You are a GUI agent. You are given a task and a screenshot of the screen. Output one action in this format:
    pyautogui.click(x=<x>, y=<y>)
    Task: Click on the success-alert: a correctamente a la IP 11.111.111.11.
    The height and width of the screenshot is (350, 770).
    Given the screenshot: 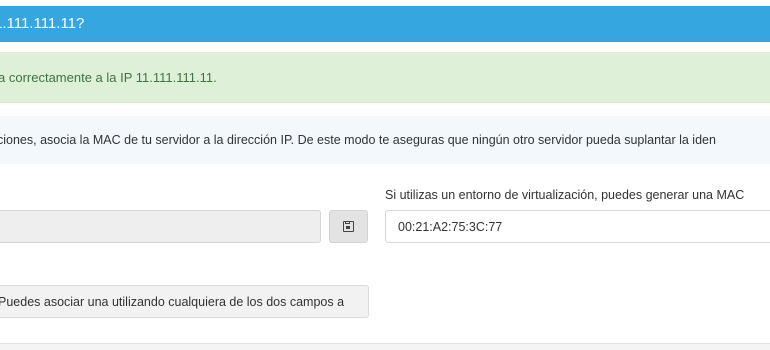 What is the action you would take?
    pyautogui.click(x=385, y=77)
    